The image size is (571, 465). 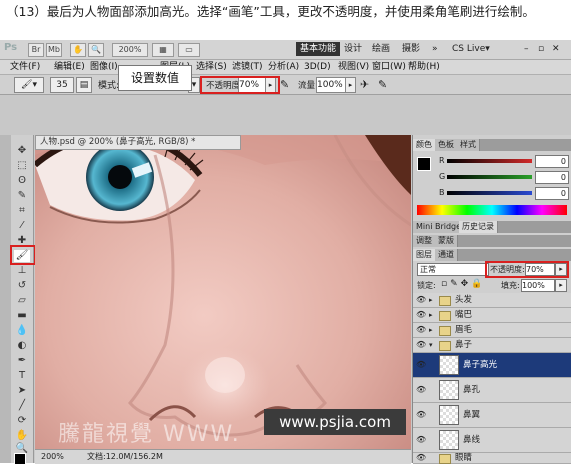 What do you see at coordinates (25, 67) in the screenshot?
I see `menu-file: 文件(F)` at bounding box center [25, 67].